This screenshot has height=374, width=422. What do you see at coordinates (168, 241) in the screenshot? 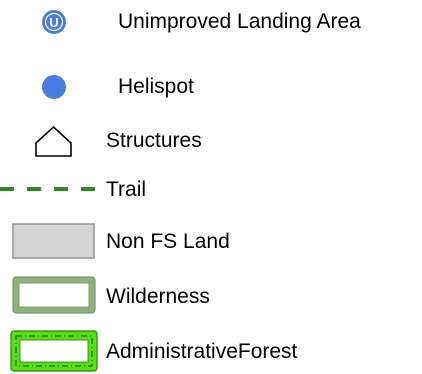
I see `legend-label-non-fs-land: Non FS Land` at bounding box center [168, 241].